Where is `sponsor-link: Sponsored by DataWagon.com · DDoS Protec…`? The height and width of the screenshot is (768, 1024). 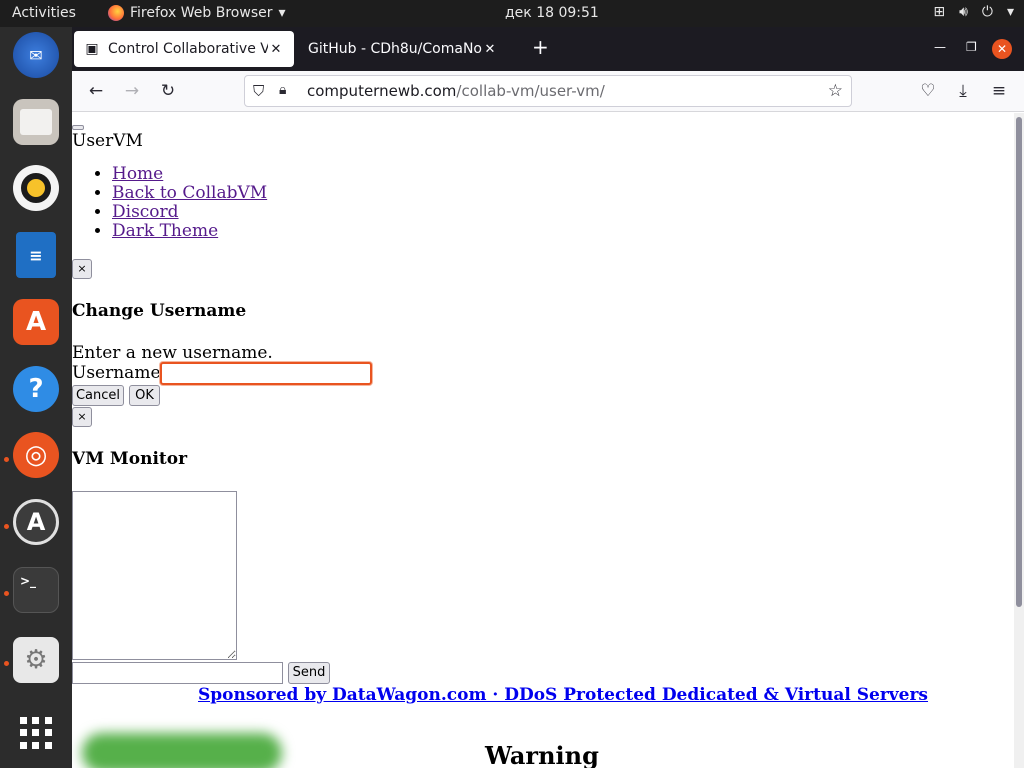
sponsor-link: Sponsored by DataWagon.com · DDoS Protec… is located at coordinates (563, 695).